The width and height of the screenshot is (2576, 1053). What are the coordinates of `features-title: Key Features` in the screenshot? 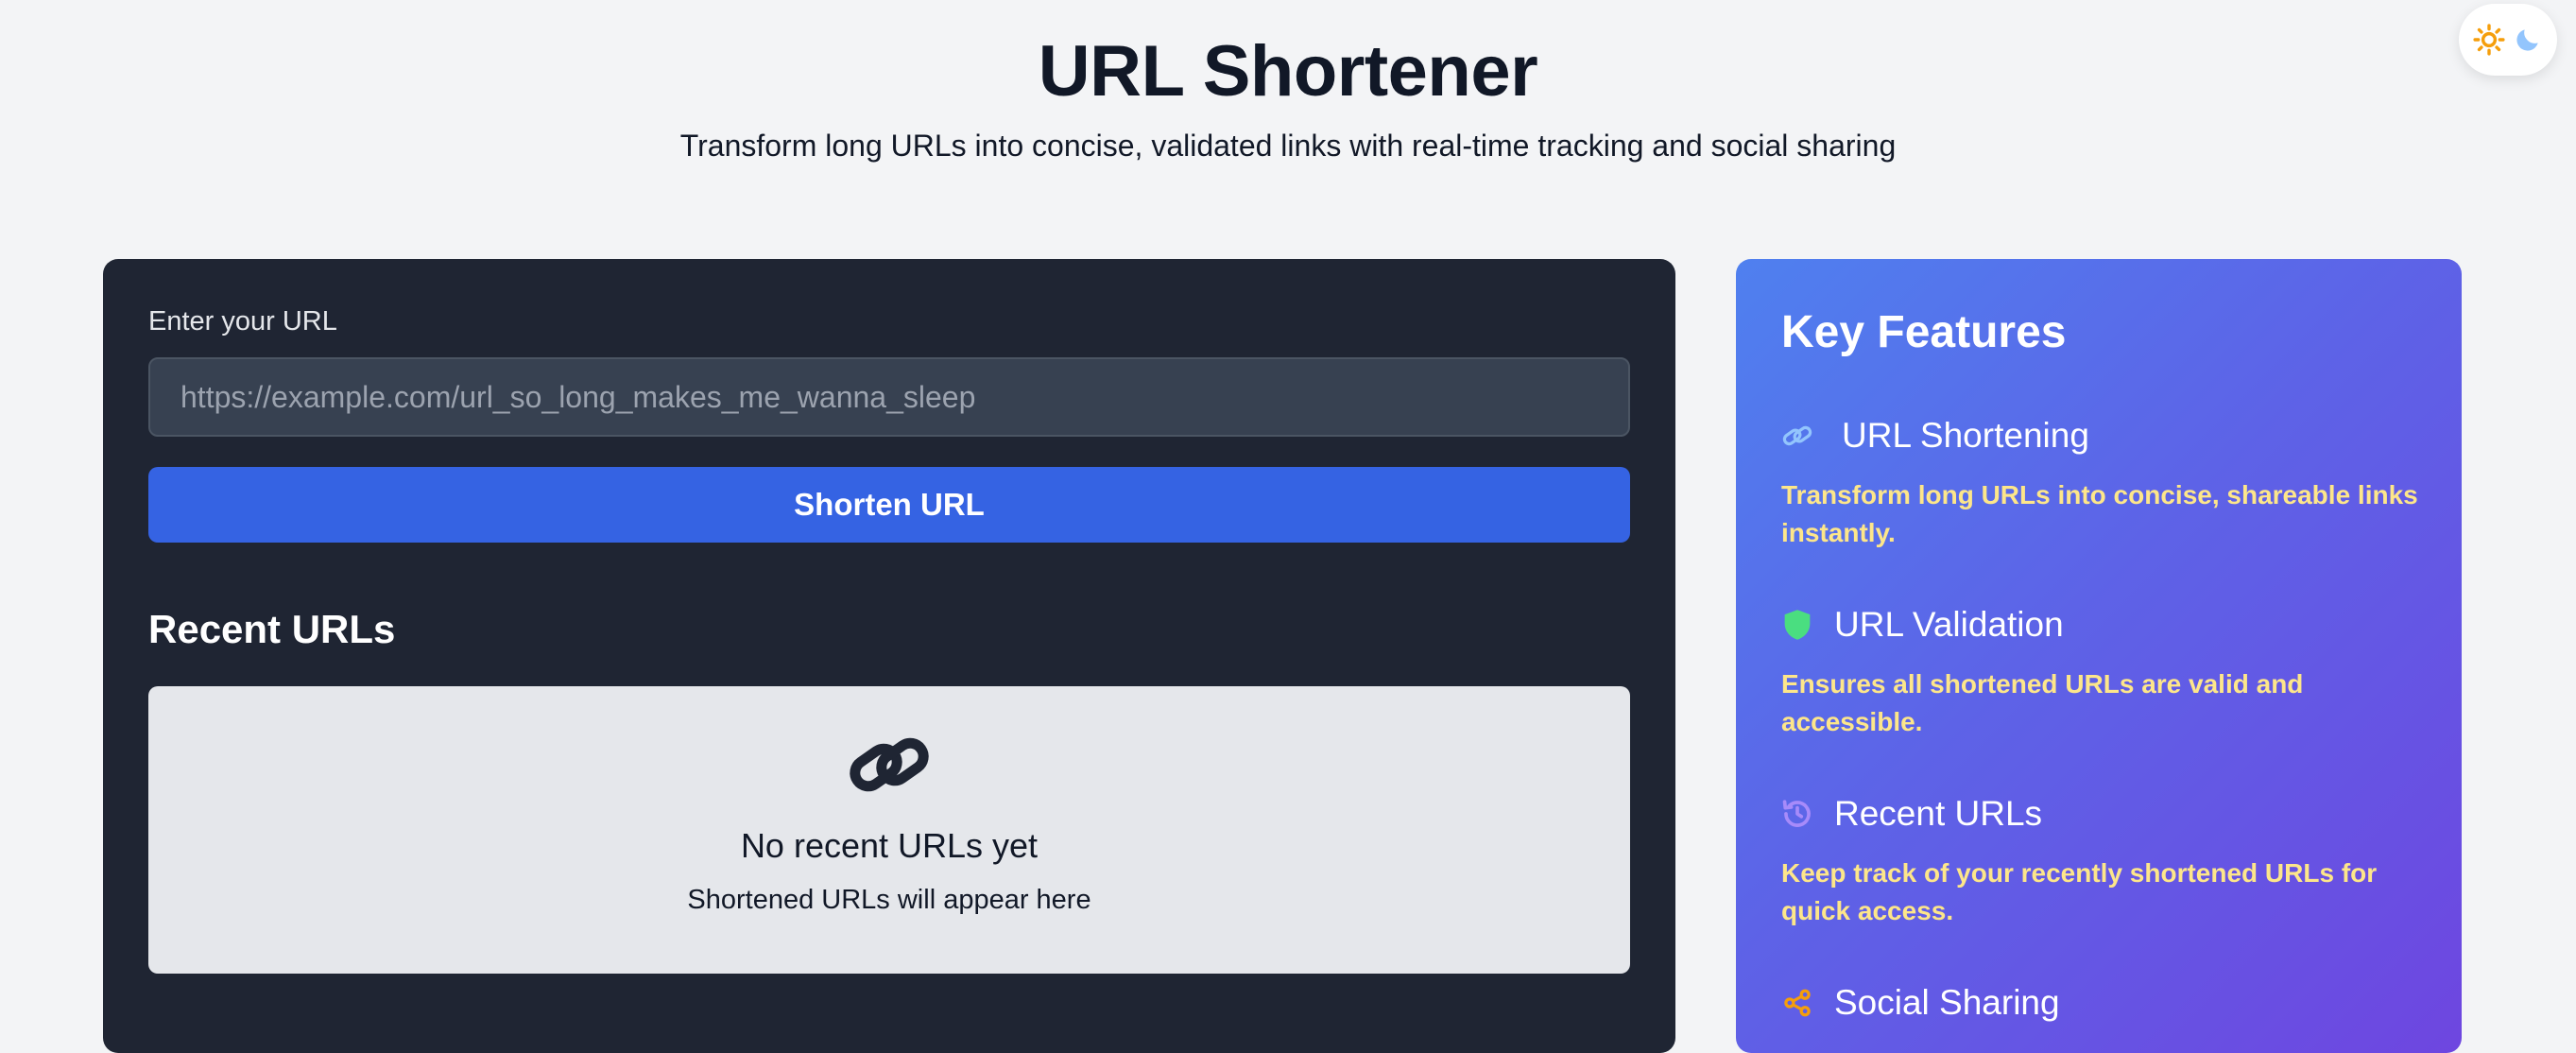 It's located at (1924, 332).